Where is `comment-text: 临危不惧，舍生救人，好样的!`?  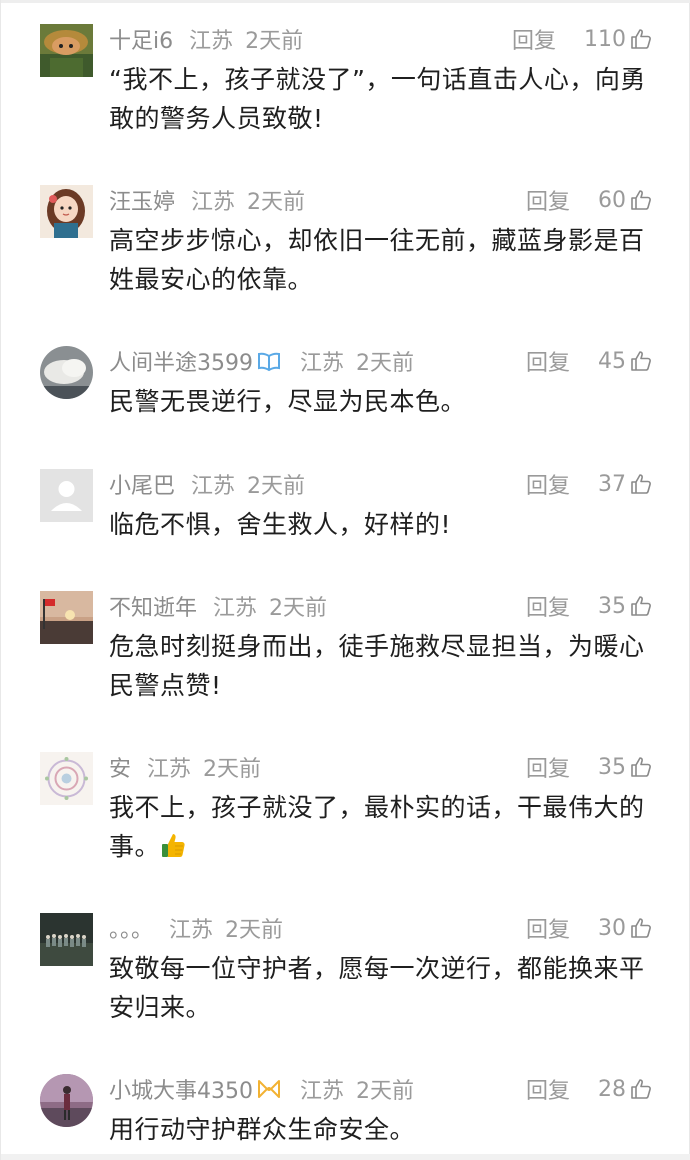
comment-text: 临危不惧，舍生救人，好样的! is located at coordinates (280, 524).